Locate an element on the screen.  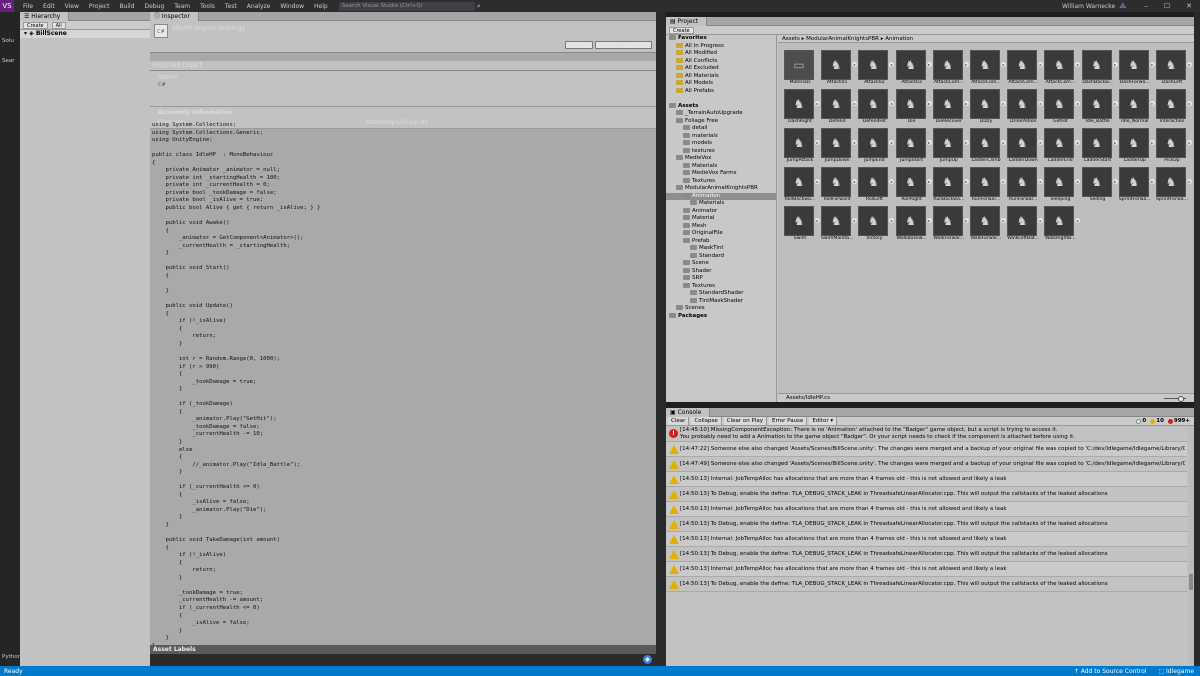
asset-animation-clip: ♞ ▸ Idle_Normal is located at coordinates (1136, 107).